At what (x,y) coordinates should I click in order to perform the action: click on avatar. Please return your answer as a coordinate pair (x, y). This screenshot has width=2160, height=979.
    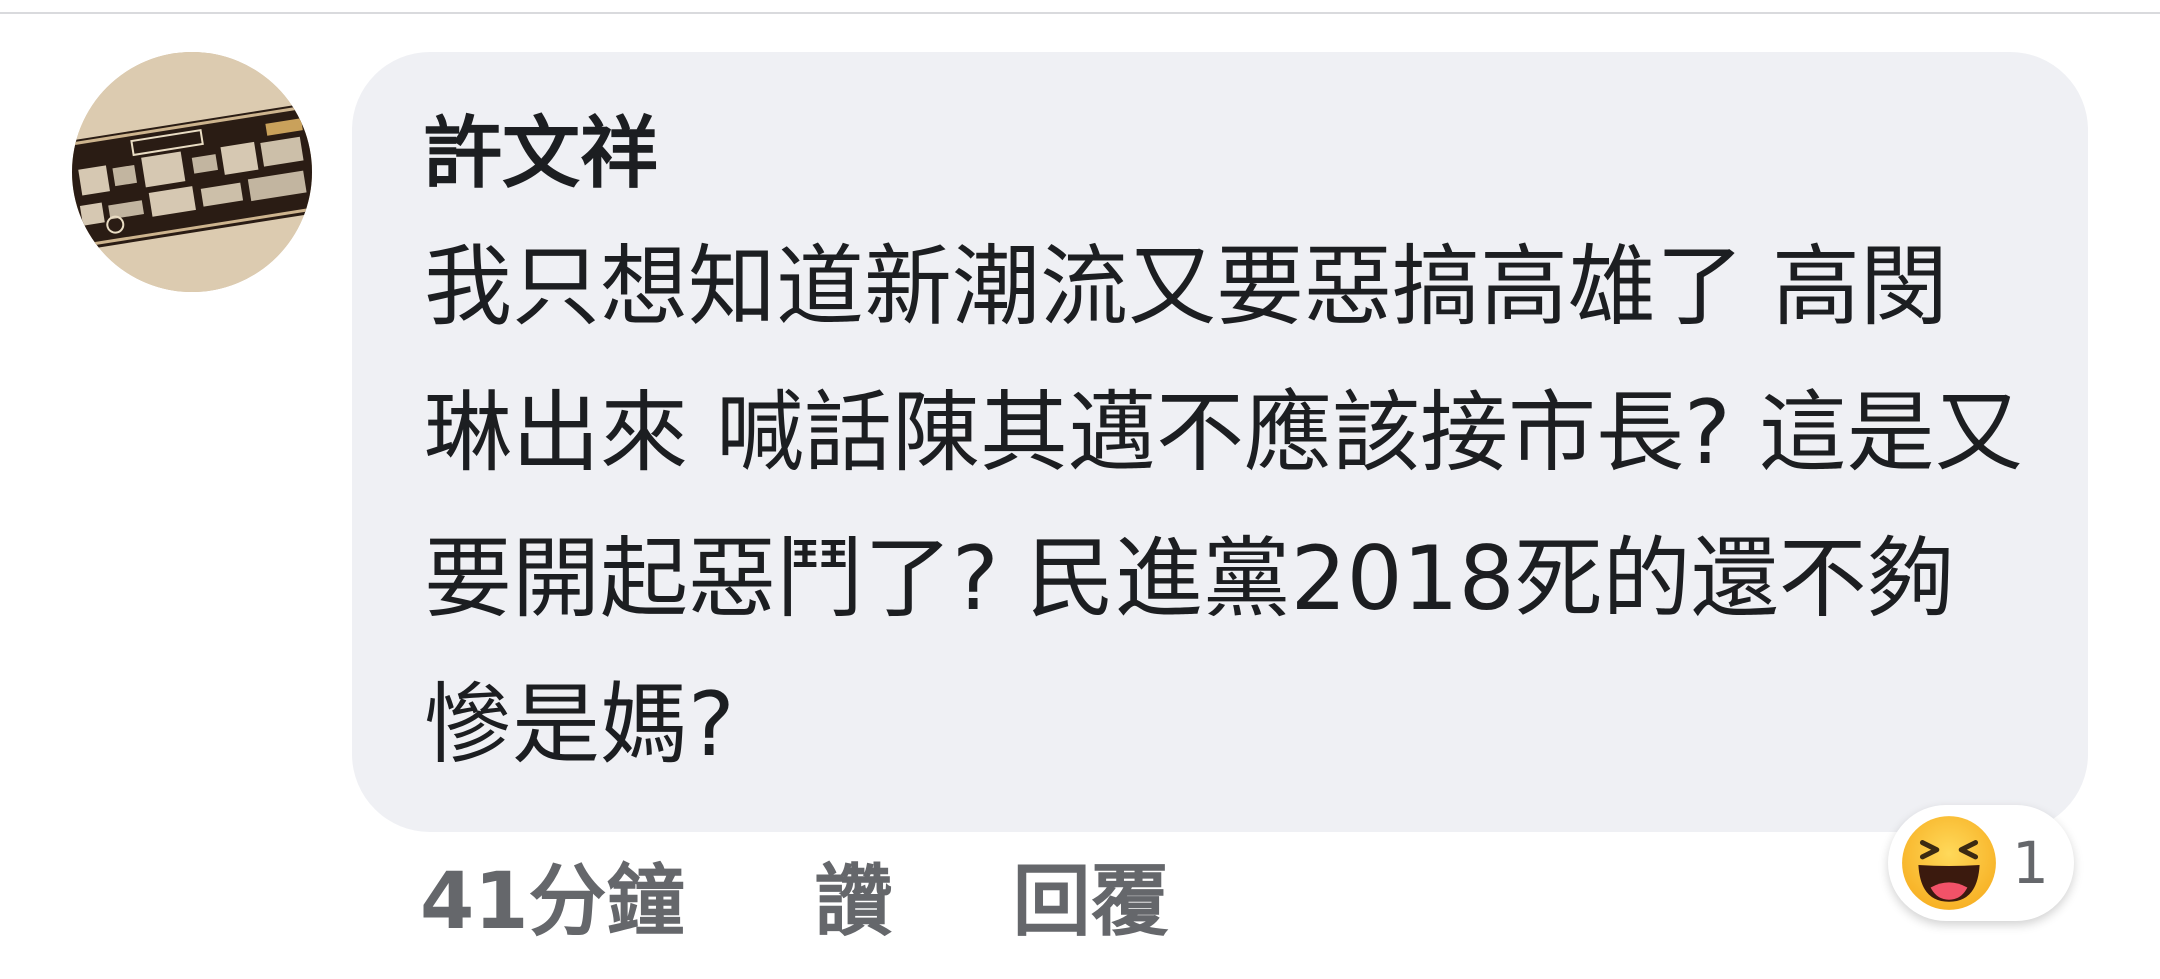
    Looking at the image, I should click on (192, 172).